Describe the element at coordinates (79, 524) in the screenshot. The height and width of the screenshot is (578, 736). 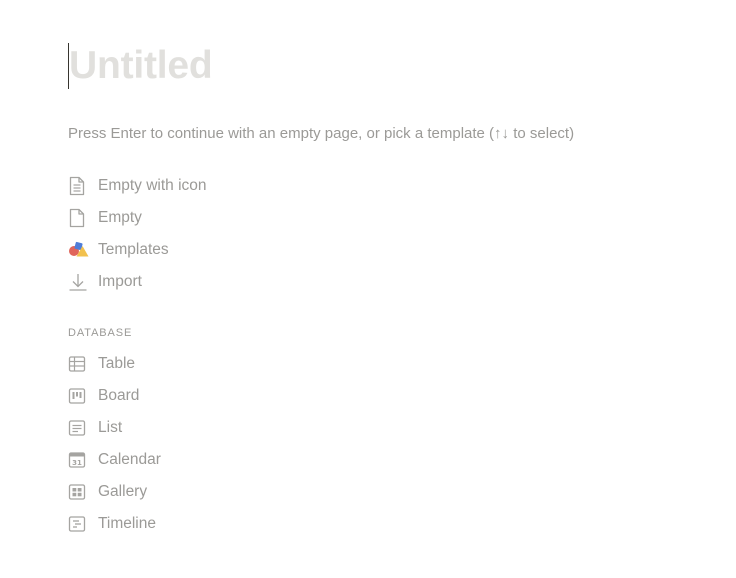
I see `timeline-icon` at that location.